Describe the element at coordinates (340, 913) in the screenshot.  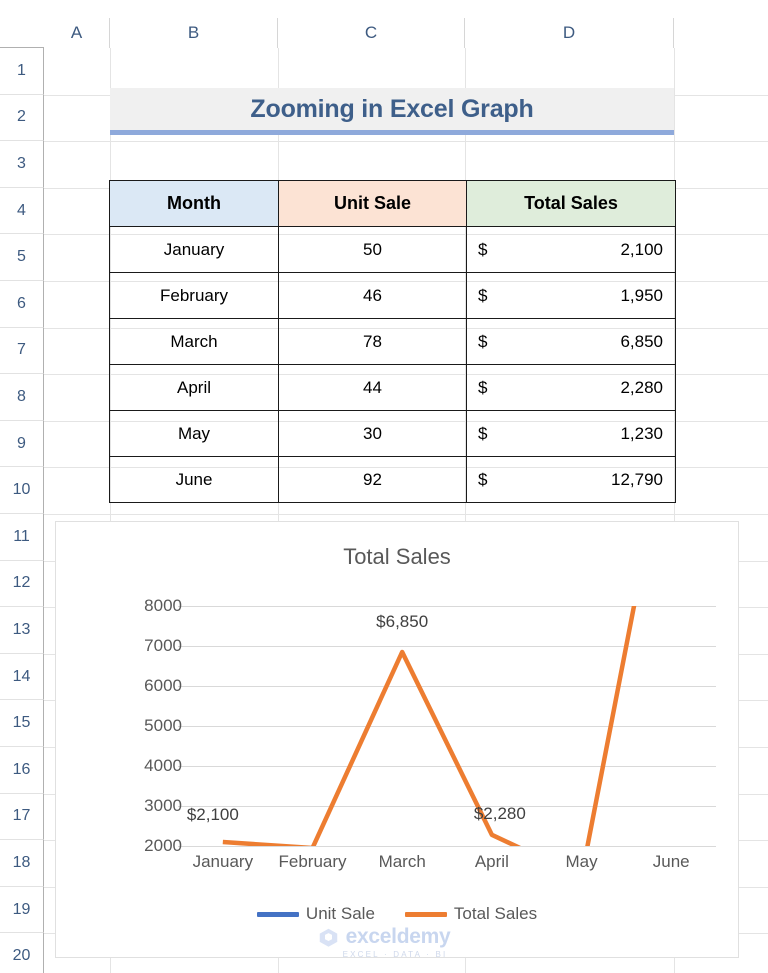
I see `legend-label: Unit Sale` at that location.